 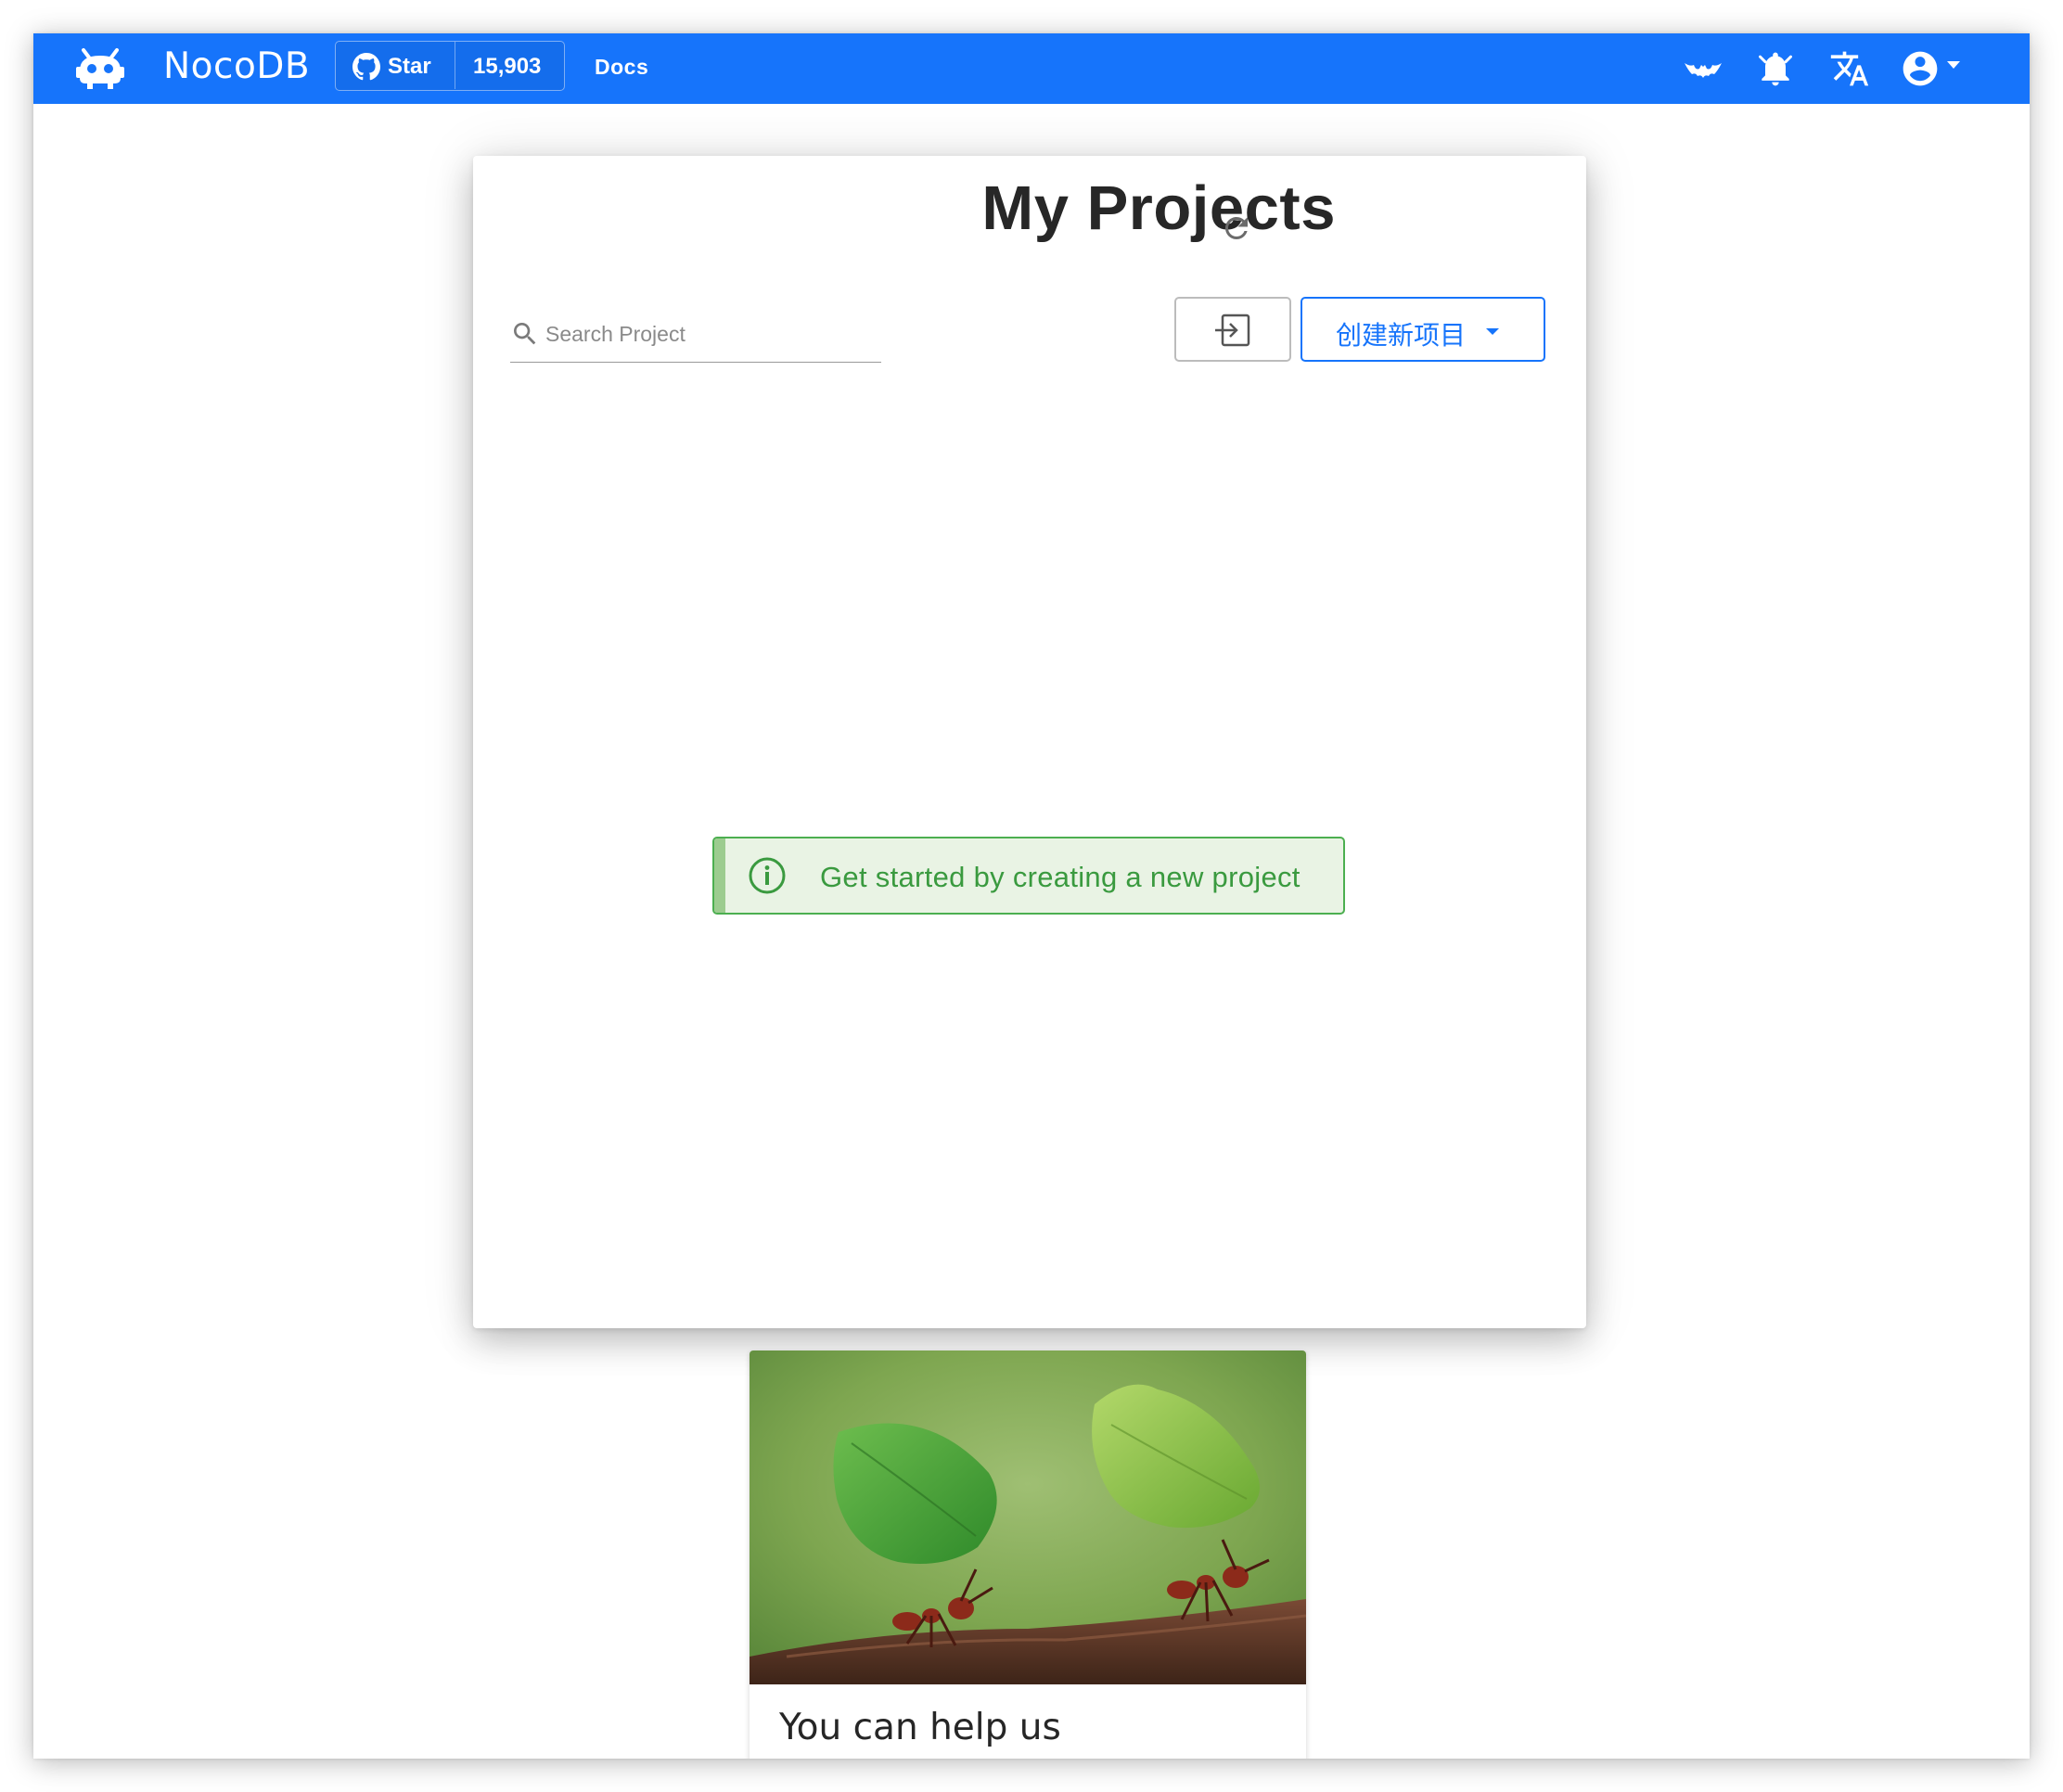 I want to click on docs-link: Docs, so click(x=621, y=67).